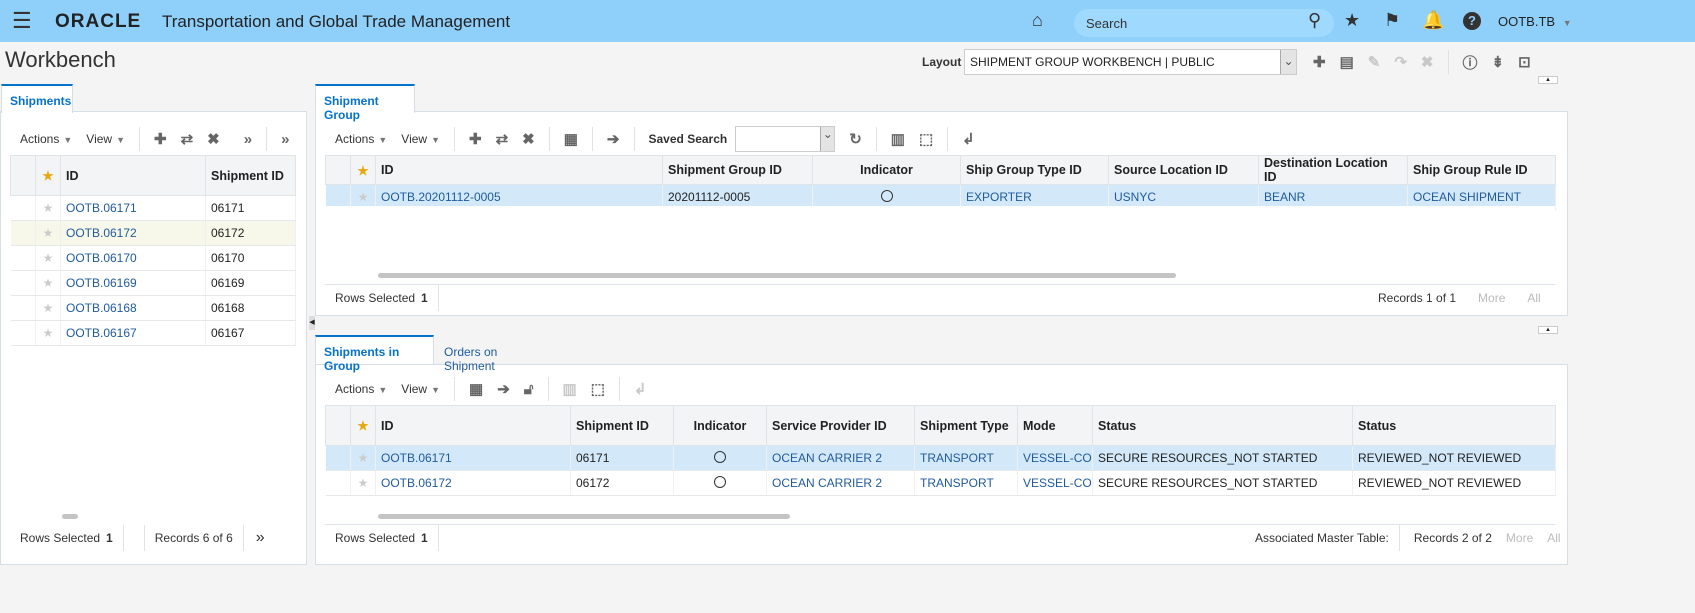 Image resolution: width=1695 pixels, height=613 pixels. Describe the element at coordinates (1498, 62) in the screenshot. I see `download-icon: ⇟` at that location.